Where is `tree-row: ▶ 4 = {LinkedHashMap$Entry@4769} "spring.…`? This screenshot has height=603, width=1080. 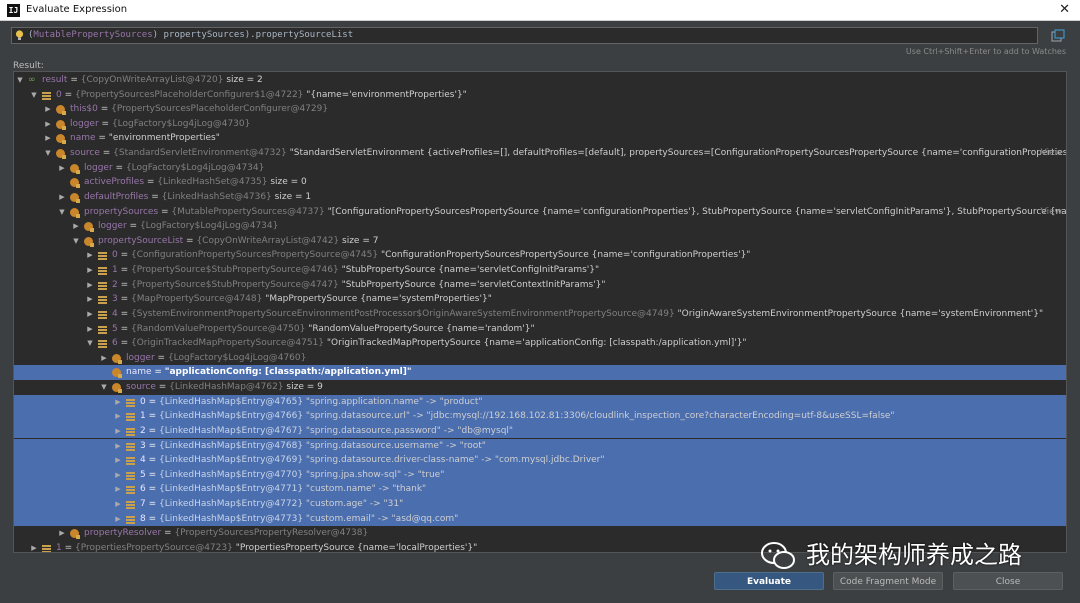
tree-row: ▶ 4 = {LinkedHashMap$Entry@4769} "spring.… is located at coordinates (540, 460).